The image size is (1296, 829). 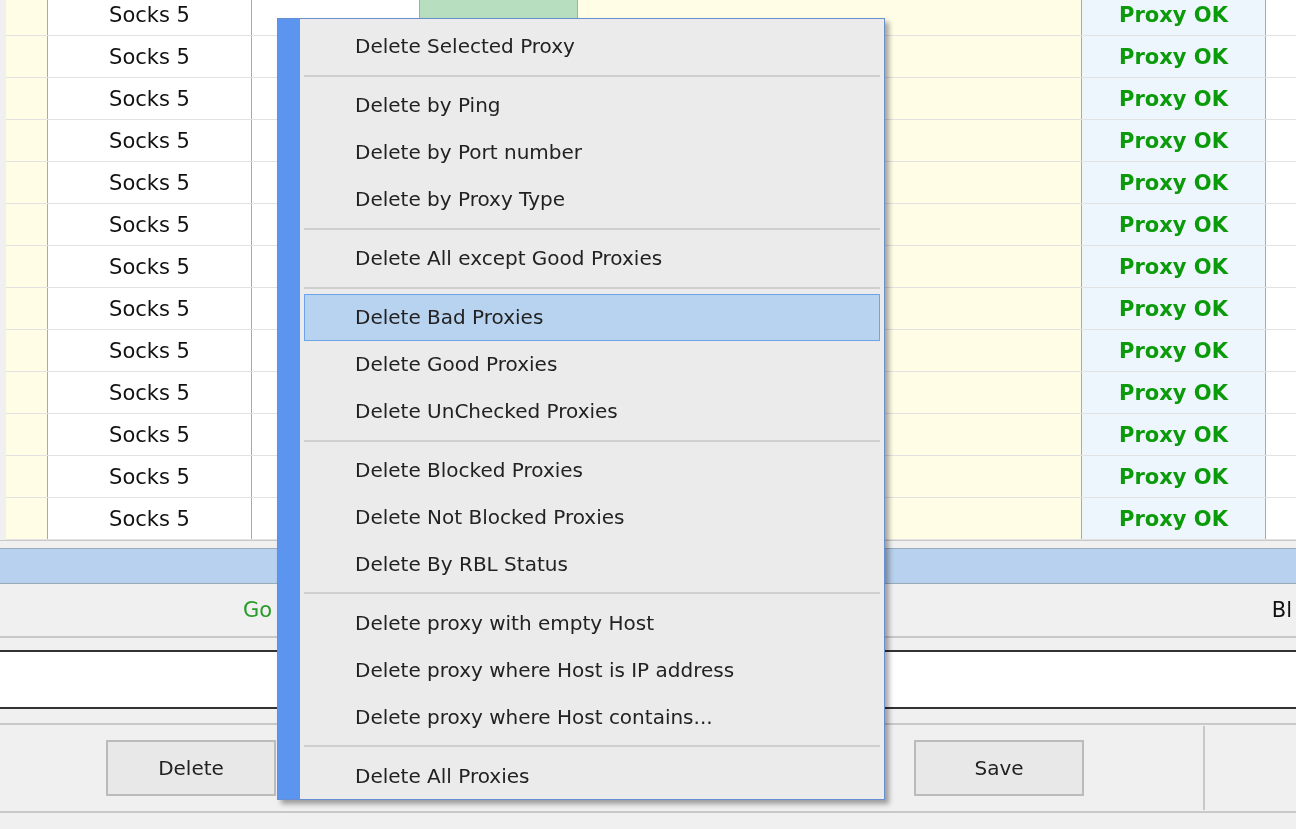 I want to click on blocked-count-label: Bl, so click(x=1281, y=610).